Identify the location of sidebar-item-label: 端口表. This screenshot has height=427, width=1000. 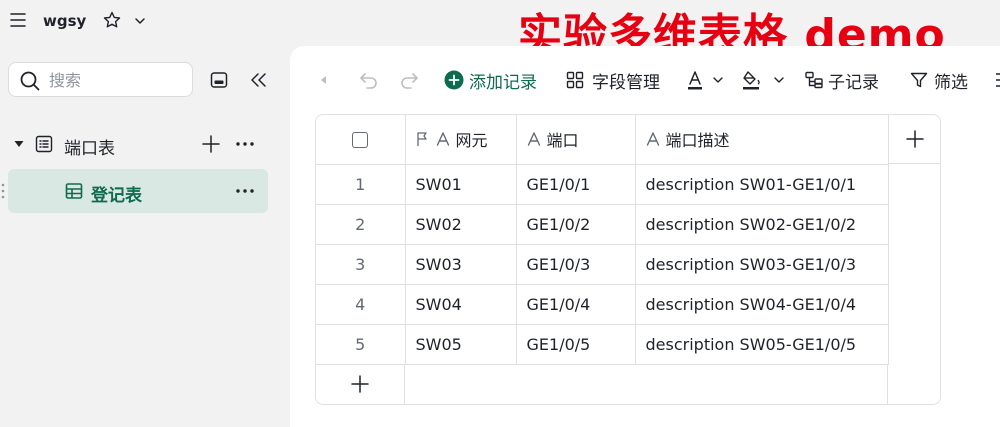
(89, 149).